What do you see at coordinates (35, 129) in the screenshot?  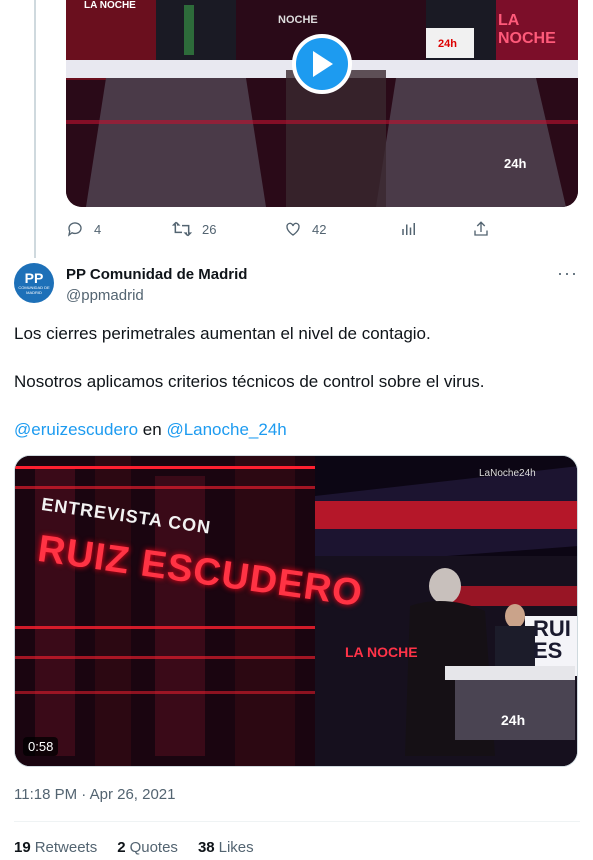 I see `thread-line` at bounding box center [35, 129].